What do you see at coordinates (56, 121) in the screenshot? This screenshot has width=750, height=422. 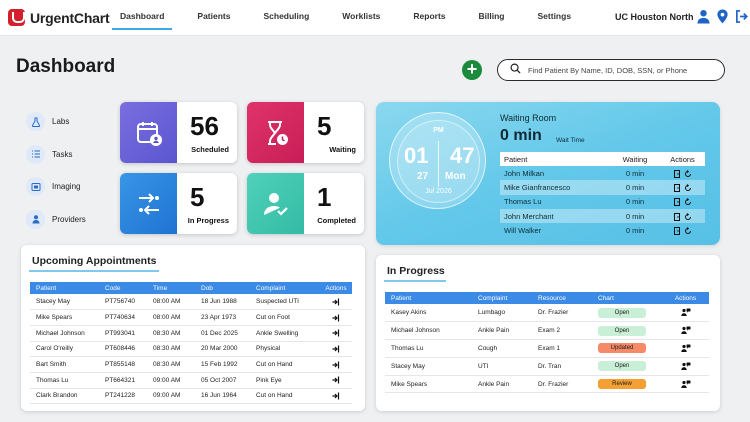 I see `quick-link-labs: Labs` at bounding box center [56, 121].